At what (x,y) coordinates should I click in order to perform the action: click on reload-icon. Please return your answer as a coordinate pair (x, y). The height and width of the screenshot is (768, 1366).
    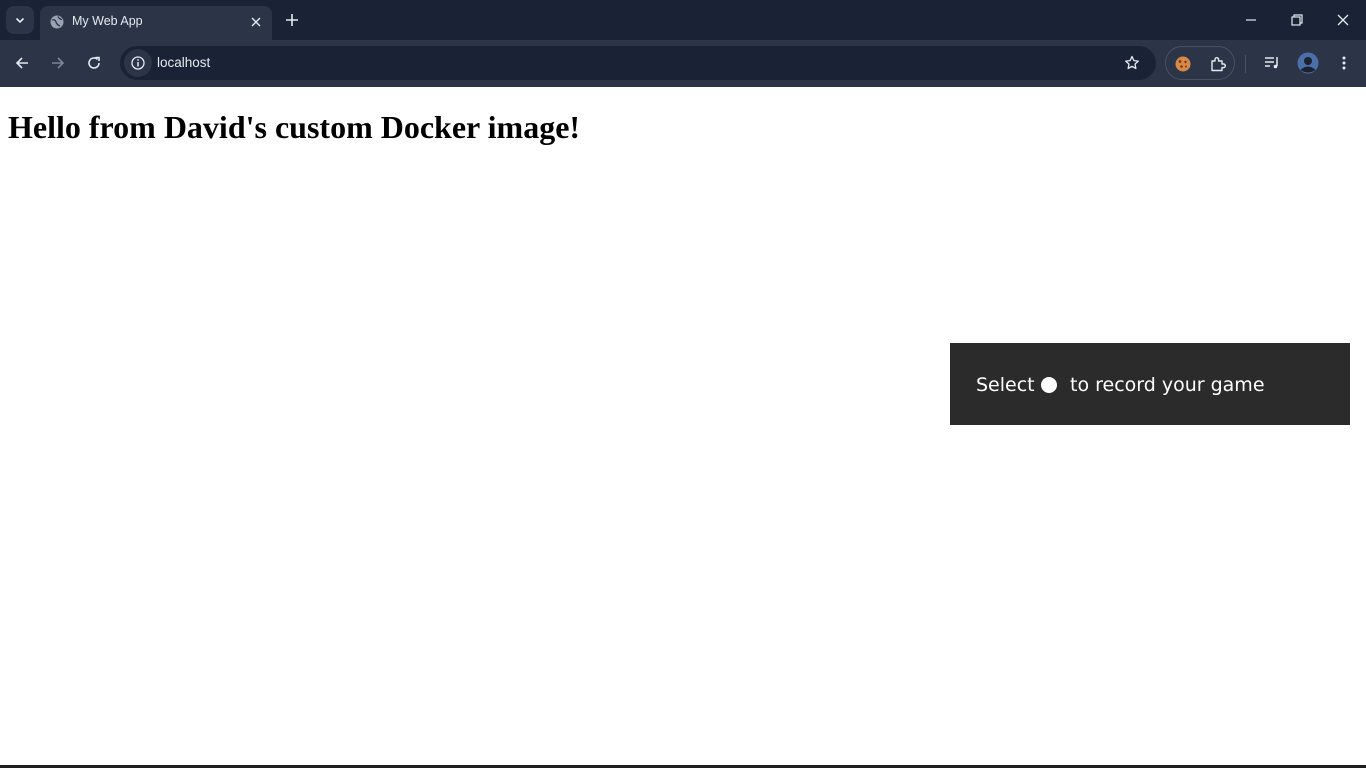
    Looking at the image, I should click on (94, 62).